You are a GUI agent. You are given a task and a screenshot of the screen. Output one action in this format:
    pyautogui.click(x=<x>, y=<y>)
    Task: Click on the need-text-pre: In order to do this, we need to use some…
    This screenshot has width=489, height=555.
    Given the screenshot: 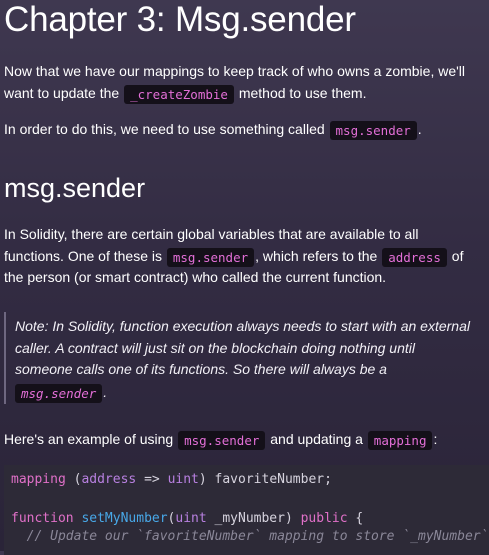 What is the action you would take?
    pyautogui.click(x=166, y=129)
    